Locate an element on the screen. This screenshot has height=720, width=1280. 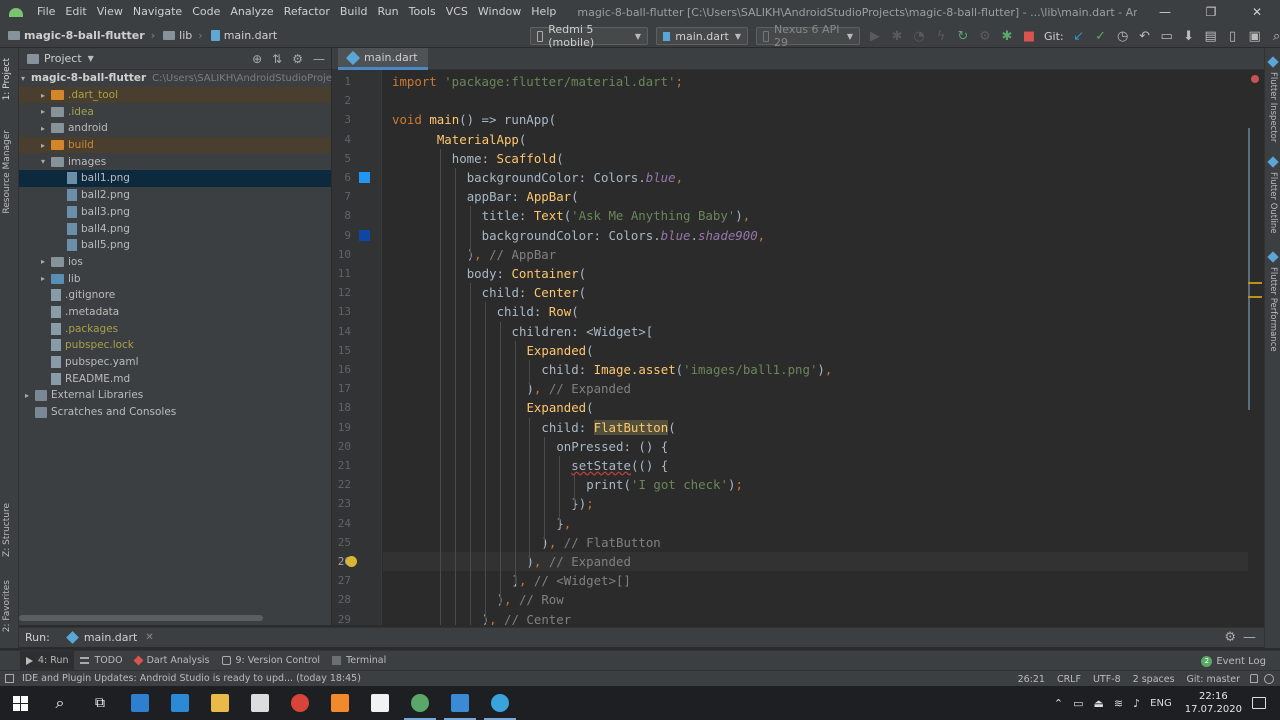
line-number: 14 is located at coordinates (341, 331).